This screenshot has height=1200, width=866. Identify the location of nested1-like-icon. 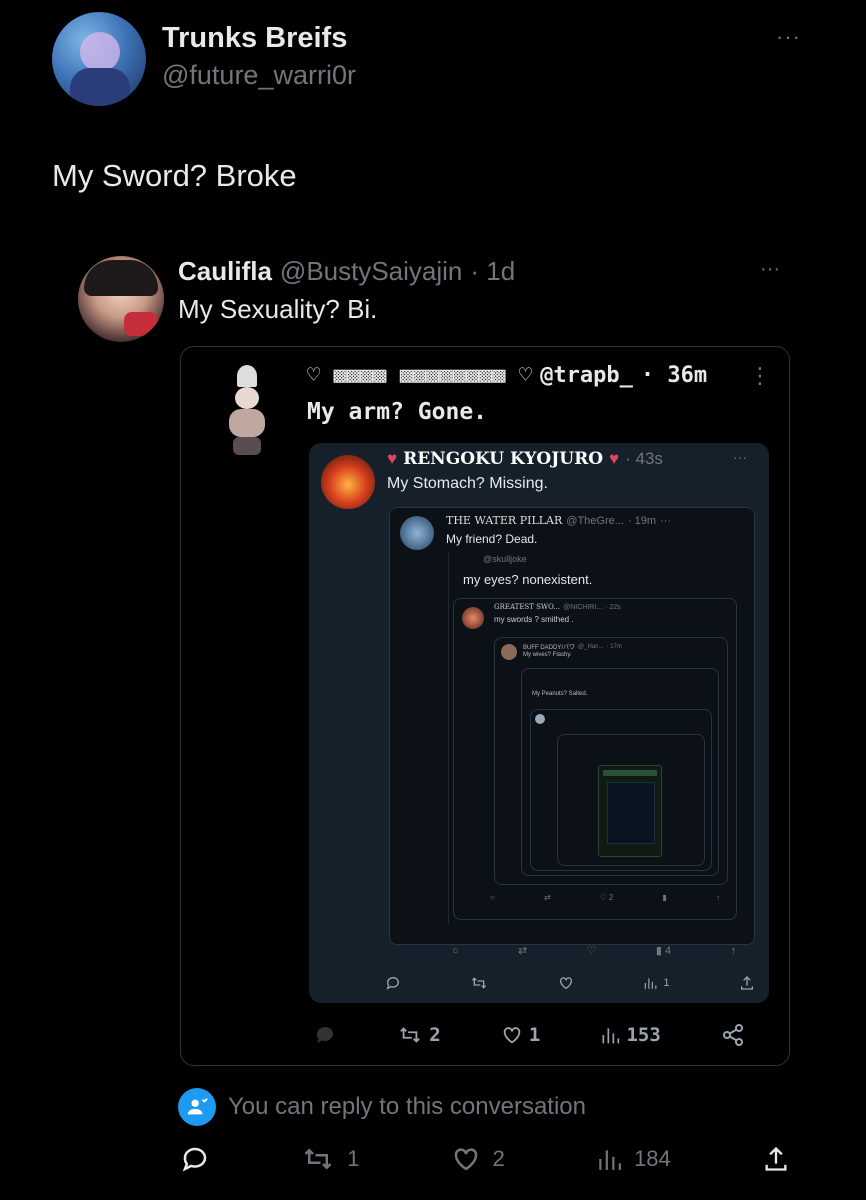
(512, 1035).